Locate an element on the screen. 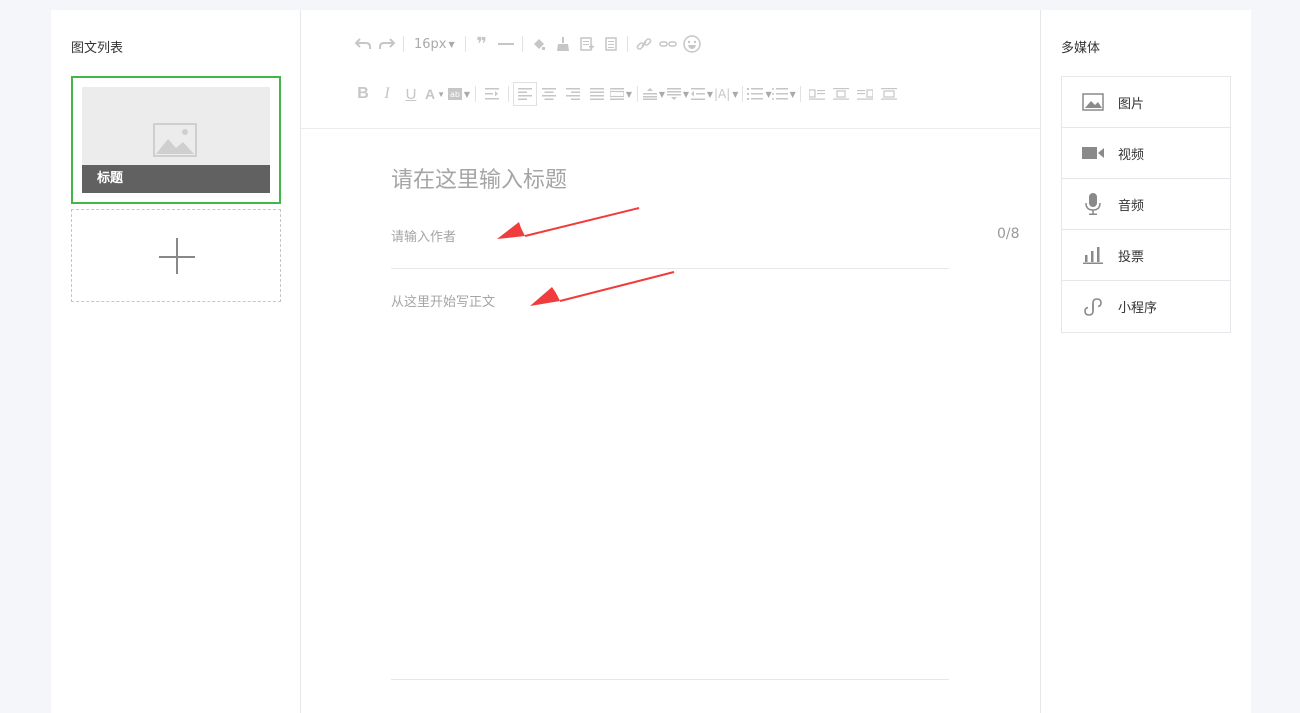 This screenshot has height=713, width=1300. align-left-icon is located at coordinates (525, 94).